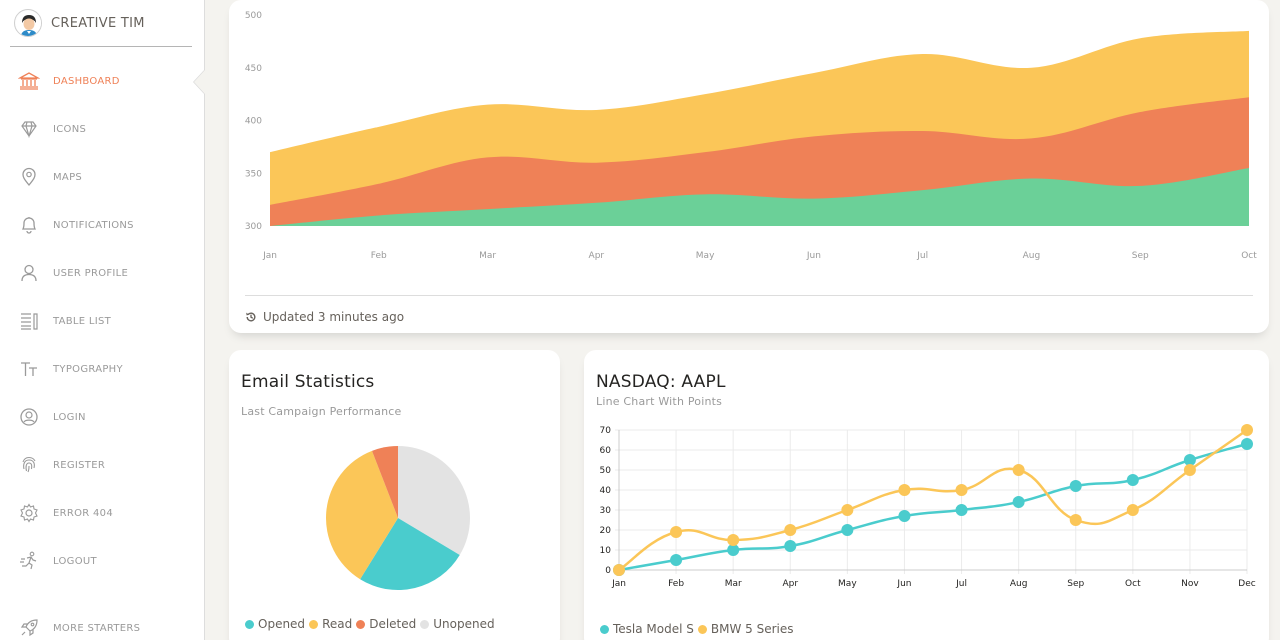 The width and height of the screenshot is (1280, 640). What do you see at coordinates (93, 225) in the screenshot?
I see `sidebar-item-label: NOTIFICATIONS` at bounding box center [93, 225].